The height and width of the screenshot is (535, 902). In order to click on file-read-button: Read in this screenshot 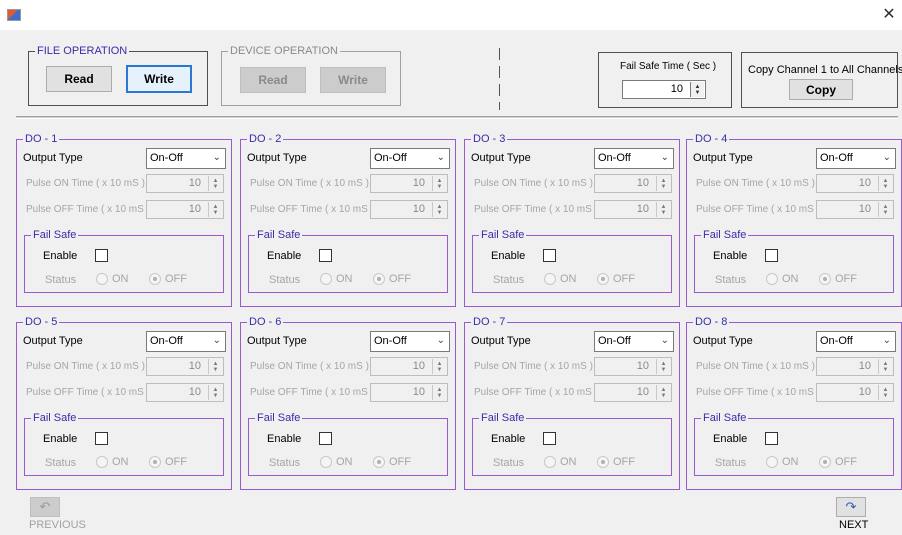, I will do `click(79, 79)`.